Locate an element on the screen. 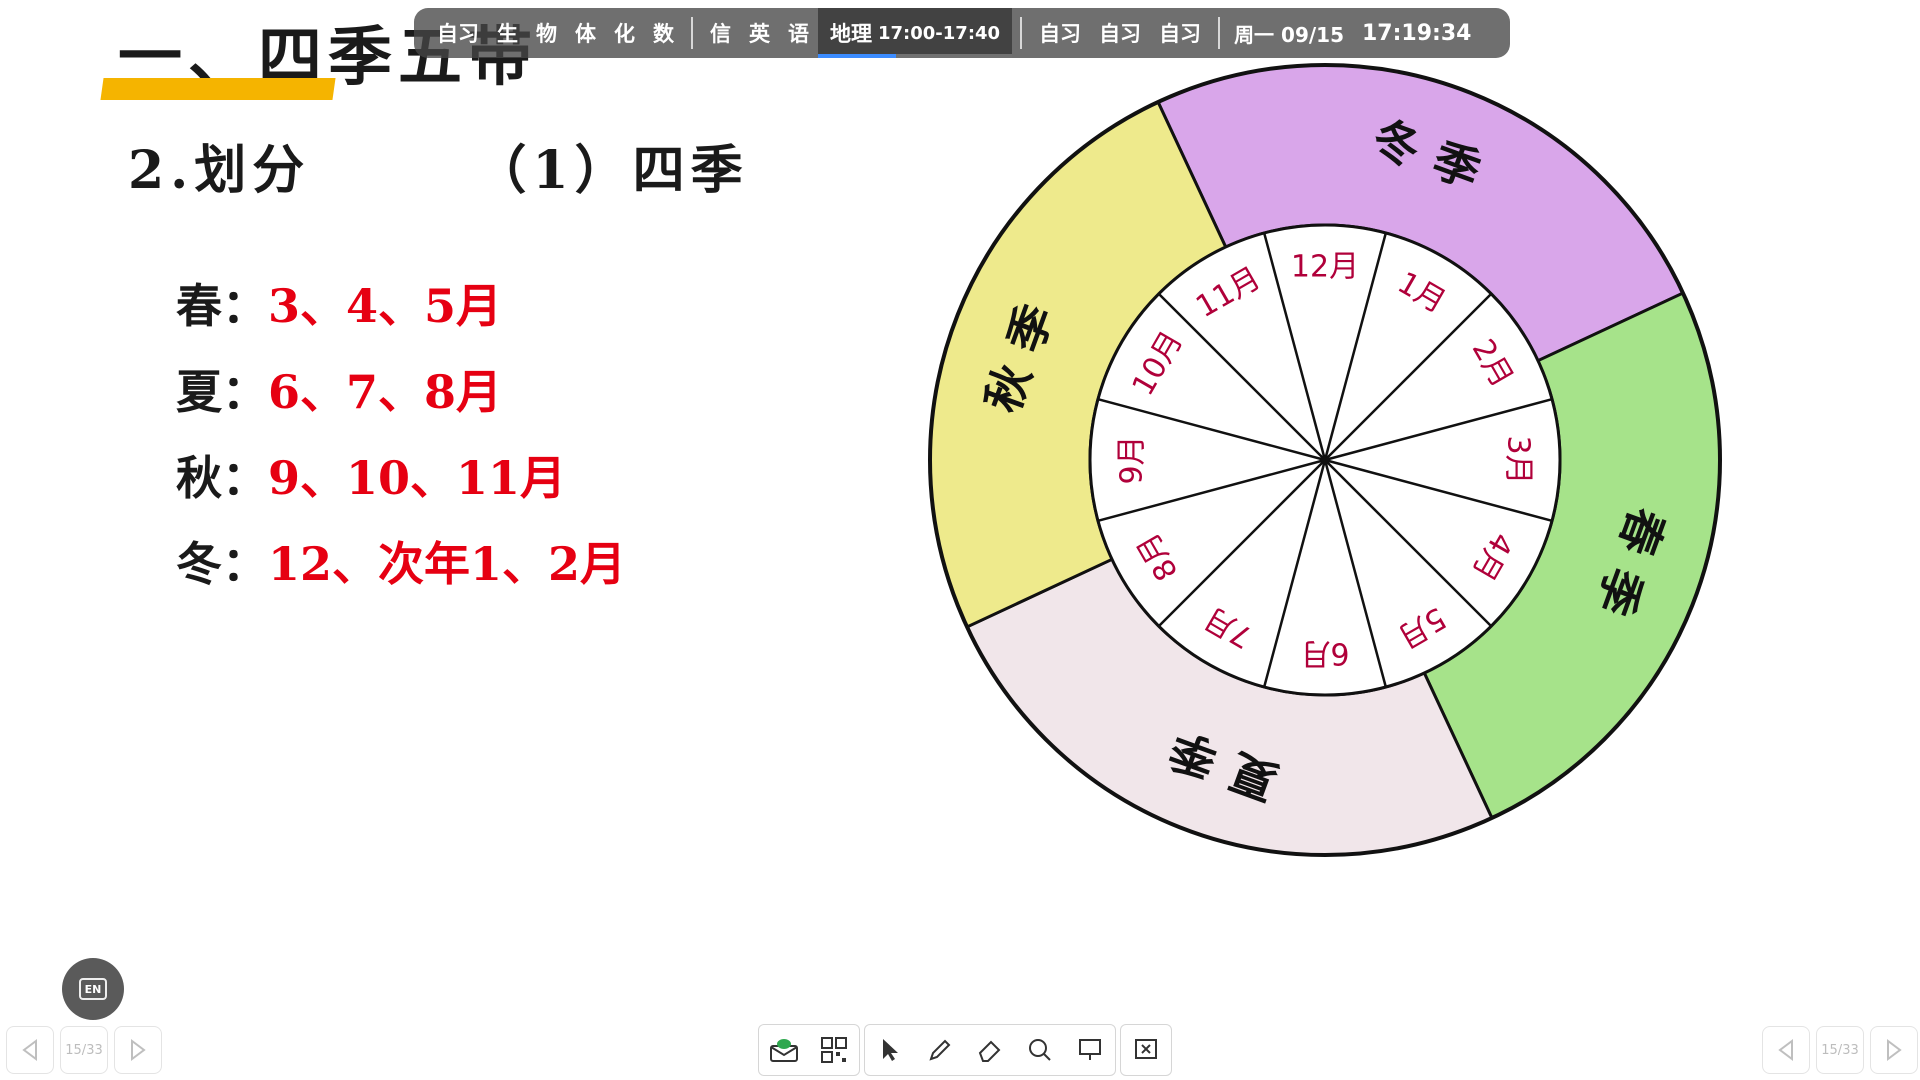 The width and height of the screenshot is (1920, 1080). pen-icon is located at coordinates (940, 1050).